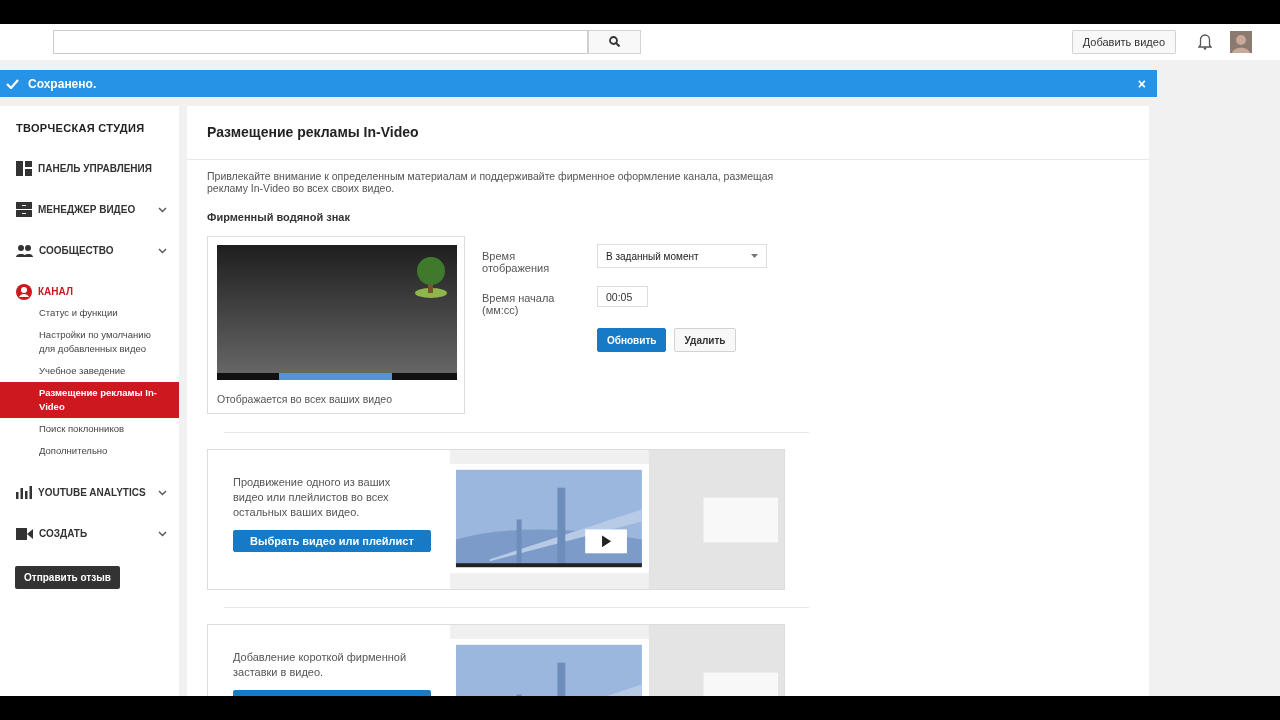 The height and width of the screenshot is (720, 1280). Describe the element at coordinates (516, 261) in the screenshot. I see `display-time-label: Время отображения` at that location.